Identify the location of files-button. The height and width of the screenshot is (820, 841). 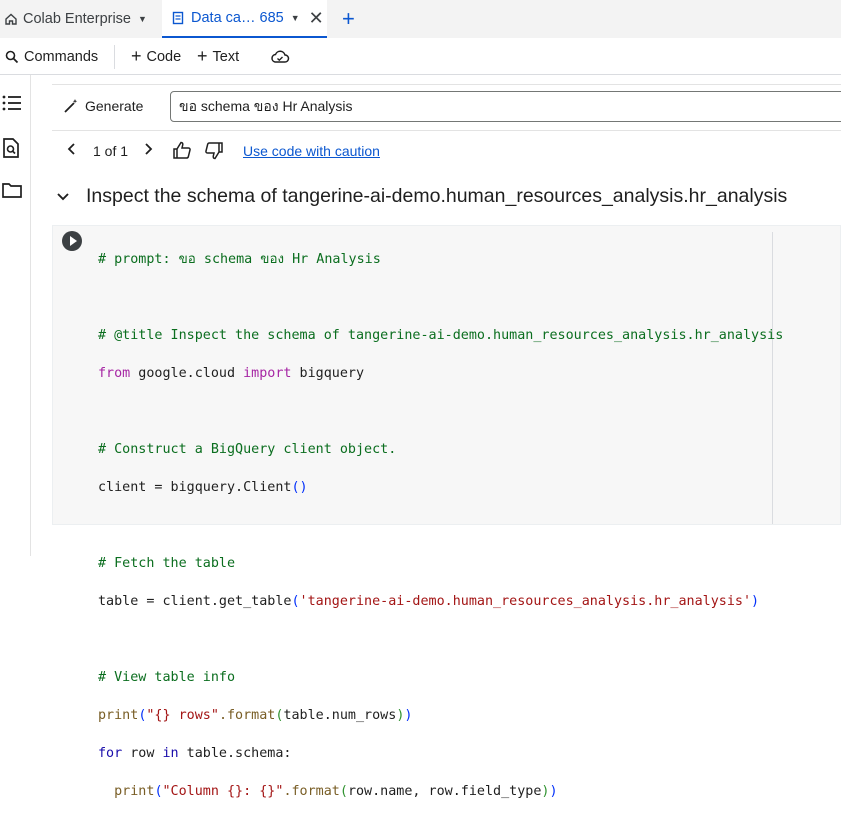
(12, 192).